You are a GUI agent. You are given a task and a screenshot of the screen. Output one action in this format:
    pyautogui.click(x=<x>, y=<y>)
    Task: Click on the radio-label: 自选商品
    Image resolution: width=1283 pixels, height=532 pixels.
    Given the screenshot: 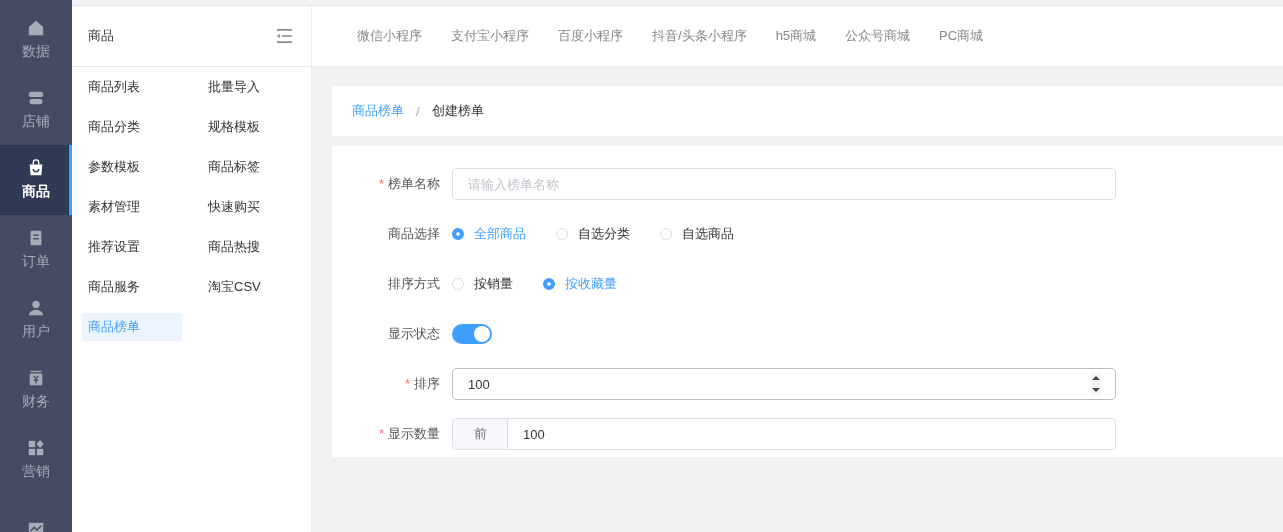 What is the action you would take?
    pyautogui.click(x=708, y=234)
    